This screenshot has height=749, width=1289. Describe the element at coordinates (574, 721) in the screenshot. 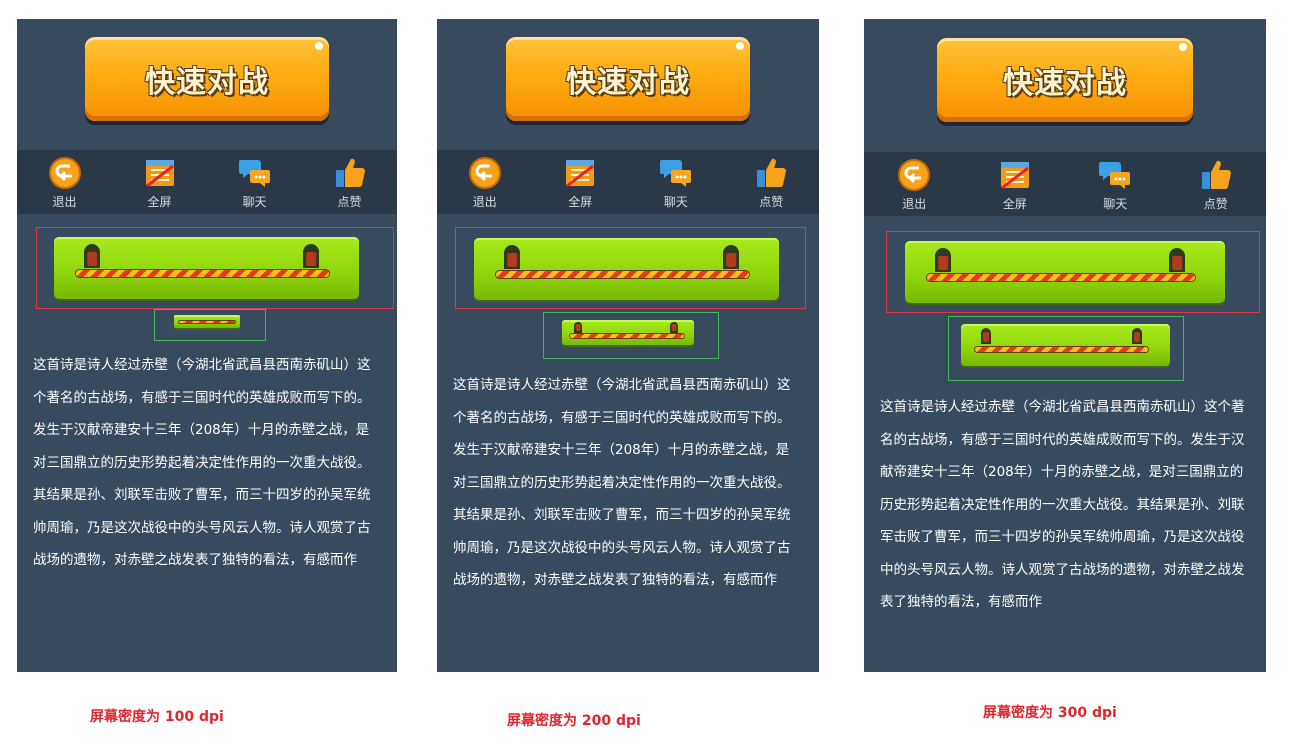

I see `caption-200dpi: 屏幕密度为 200 dpi` at that location.